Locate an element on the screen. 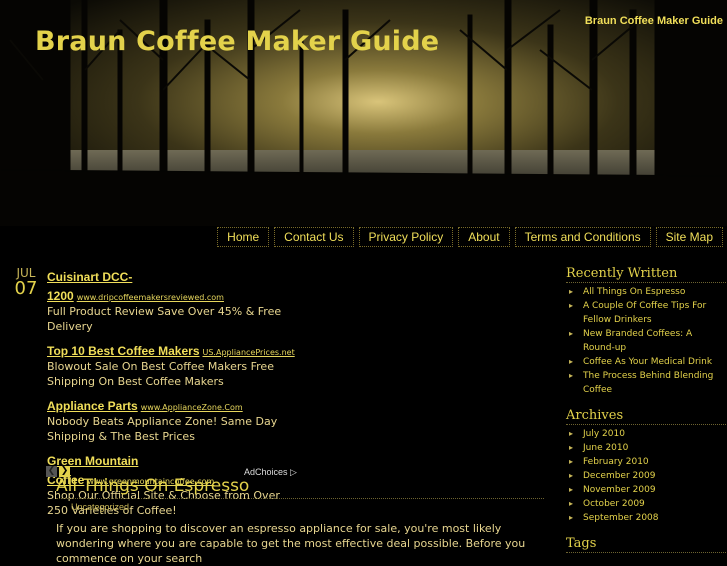 The width and height of the screenshot is (727, 566). archive-item: November 2009 is located at coordinates (646, 490).